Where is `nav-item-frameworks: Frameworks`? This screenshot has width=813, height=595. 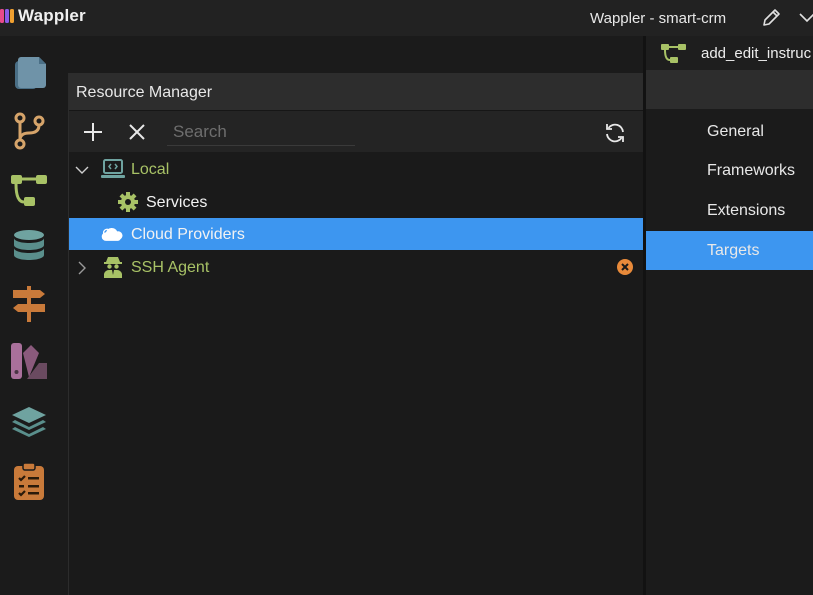 nav-item-frameworks: Frameworks is located at coordinates (729, 170).